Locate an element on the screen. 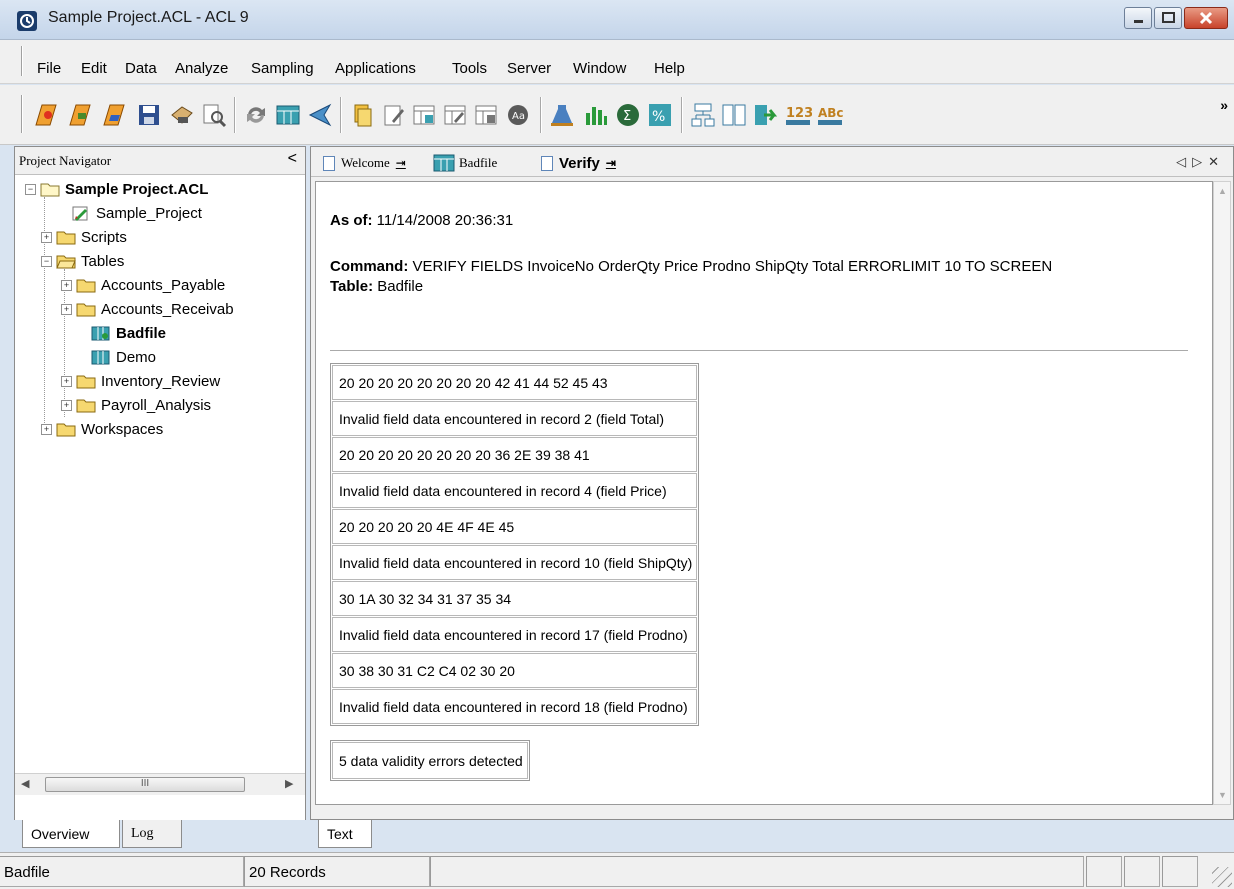 Image resolution: width=1234 pixels, height=889 pixels. tree-item-accounts-payable: + Accounts_Payable is located at coordinates (143, 285).